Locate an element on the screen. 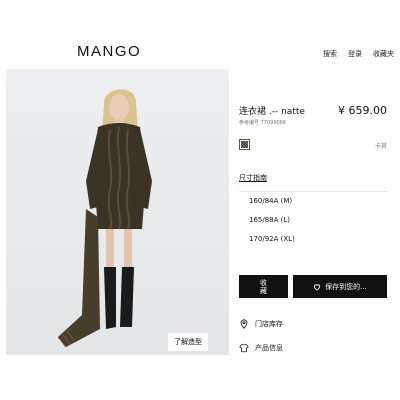 The height and width of the screenshot is (400, 400). scarf is located at coordinates (79, 278).